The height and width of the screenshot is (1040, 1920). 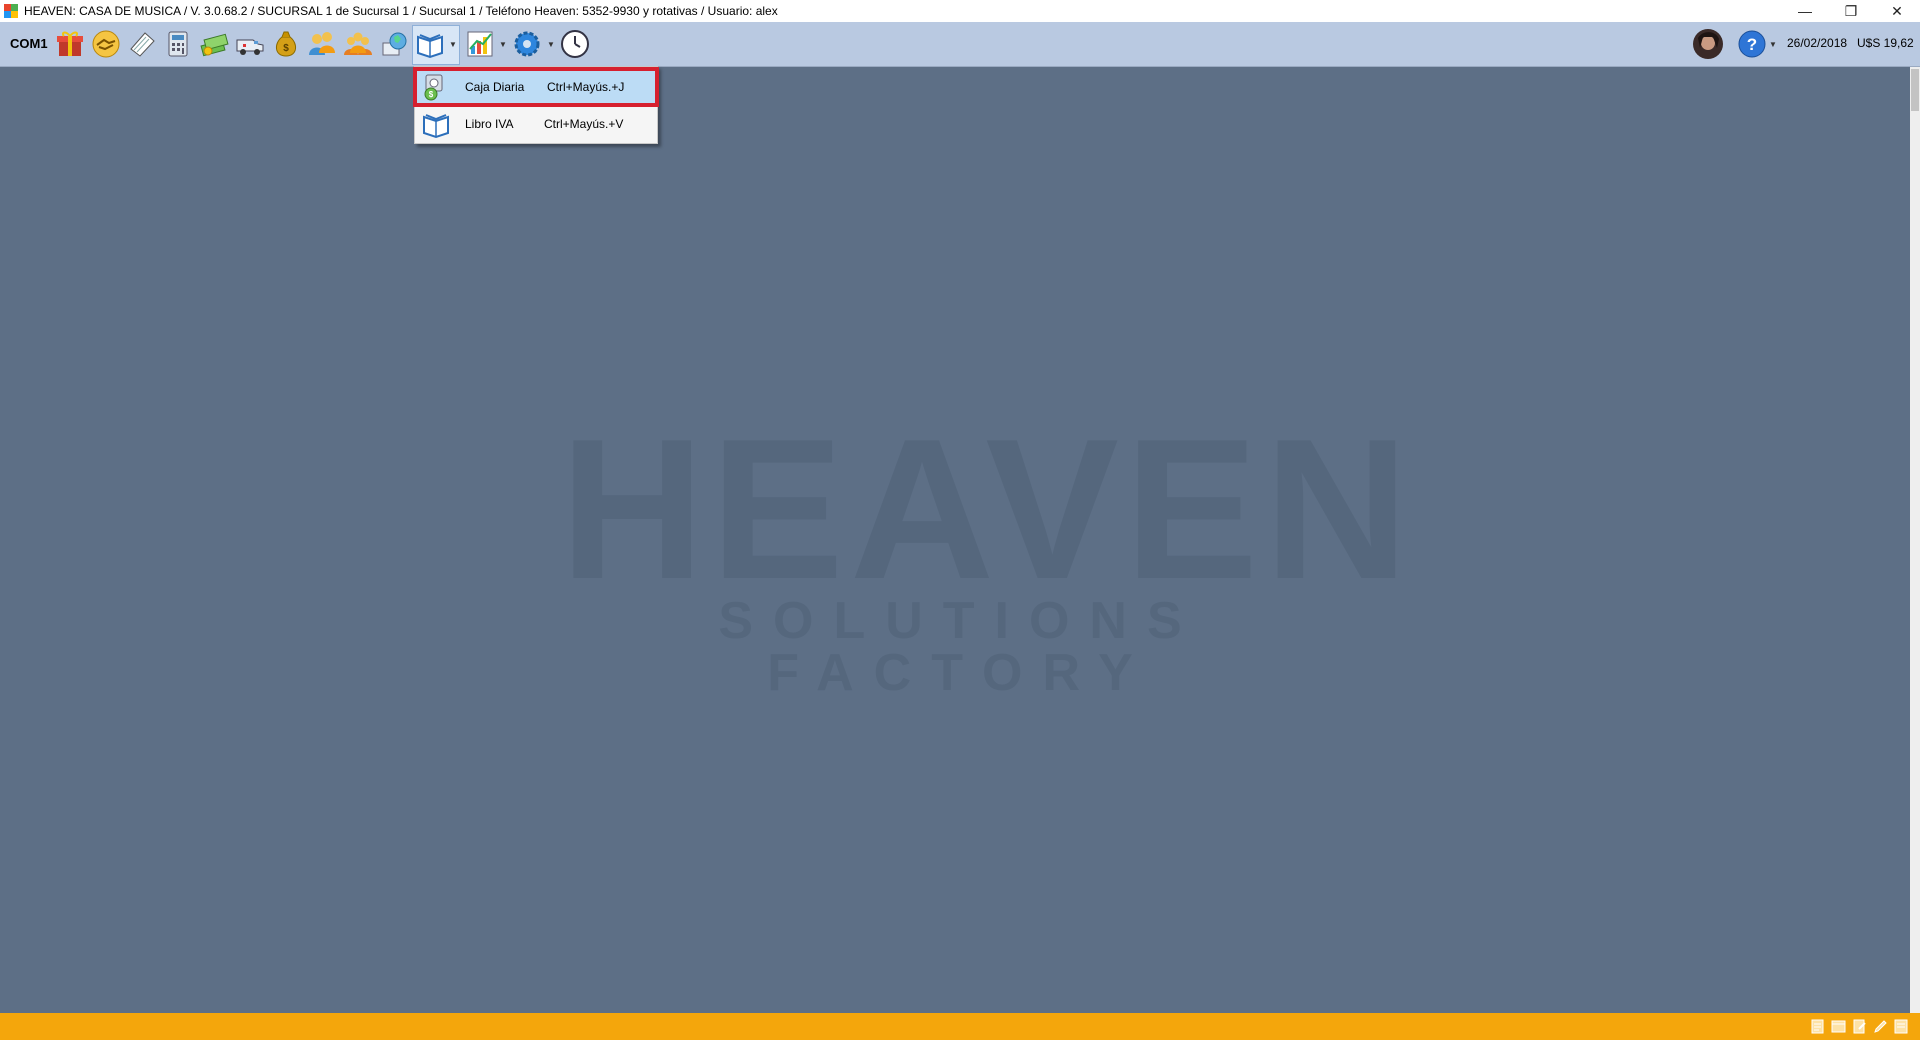 What do you see at coordinates (1805, 11) in the screenshot?
I see `minimize-button: —` at bounding box center [1805, 11].